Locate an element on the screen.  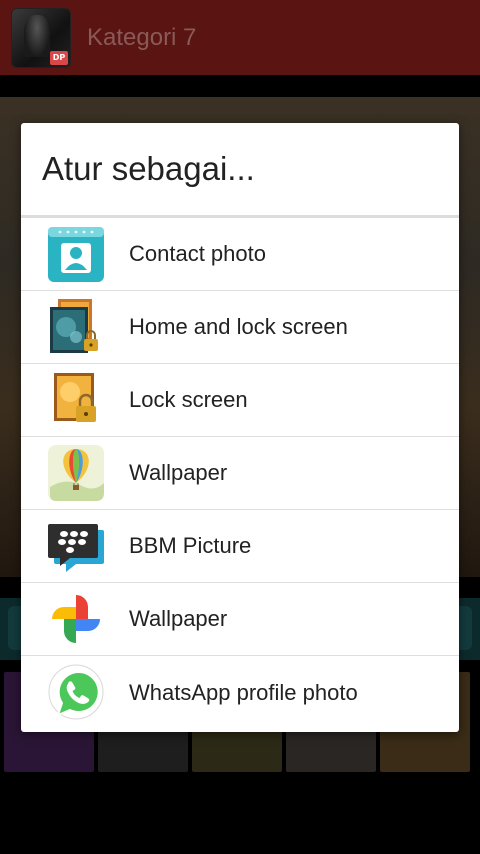
option-wallpaper-photos: Wallpaper is located at coordinates (240, 619).